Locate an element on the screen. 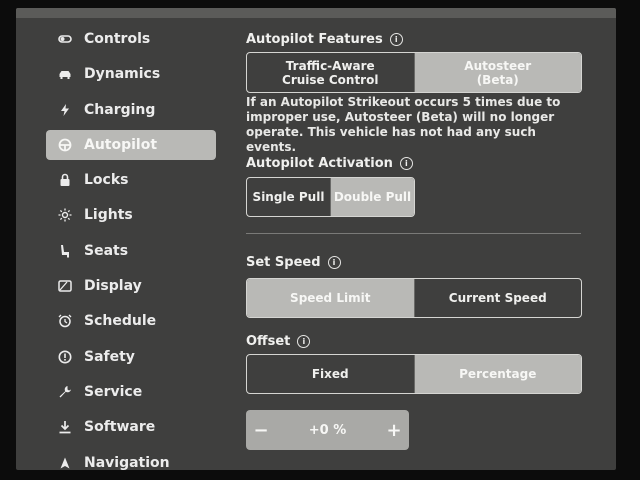  speed-limit-option: Speed Limit is located at coordinates (330, 298).